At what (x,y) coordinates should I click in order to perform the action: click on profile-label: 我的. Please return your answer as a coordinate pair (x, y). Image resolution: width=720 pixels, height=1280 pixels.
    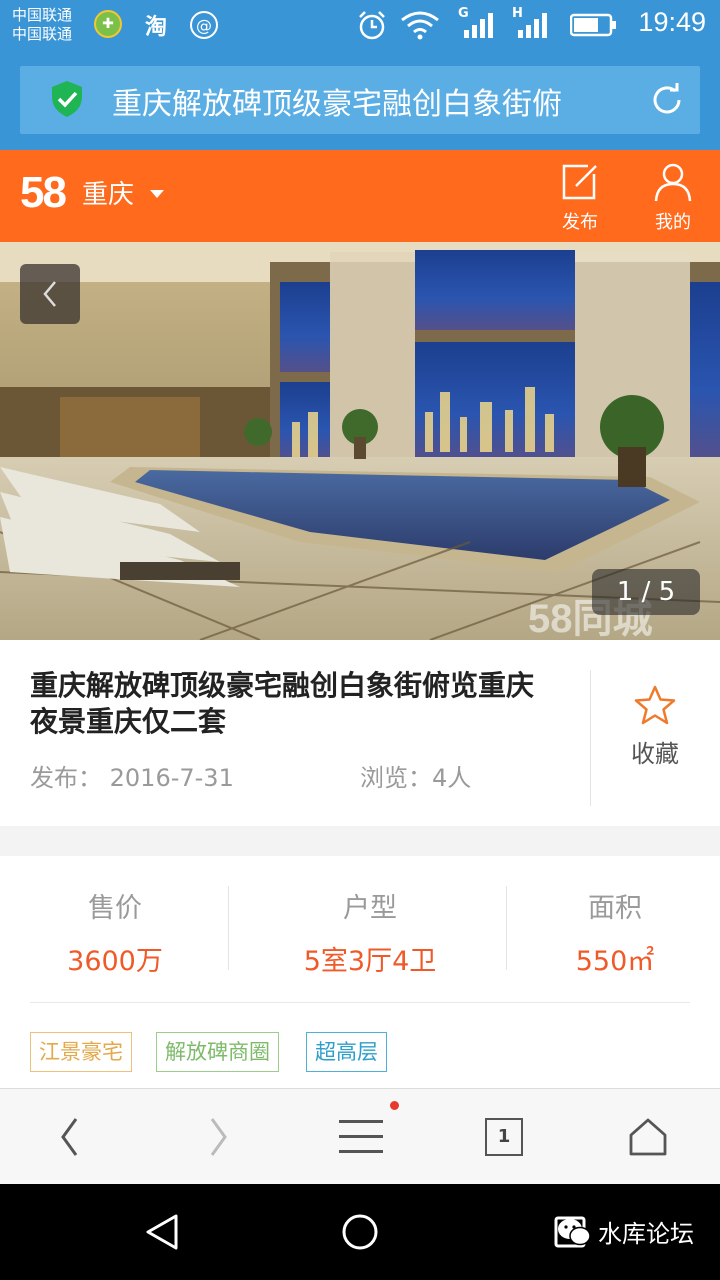
    Looking at the image, I should click on (673, 222).